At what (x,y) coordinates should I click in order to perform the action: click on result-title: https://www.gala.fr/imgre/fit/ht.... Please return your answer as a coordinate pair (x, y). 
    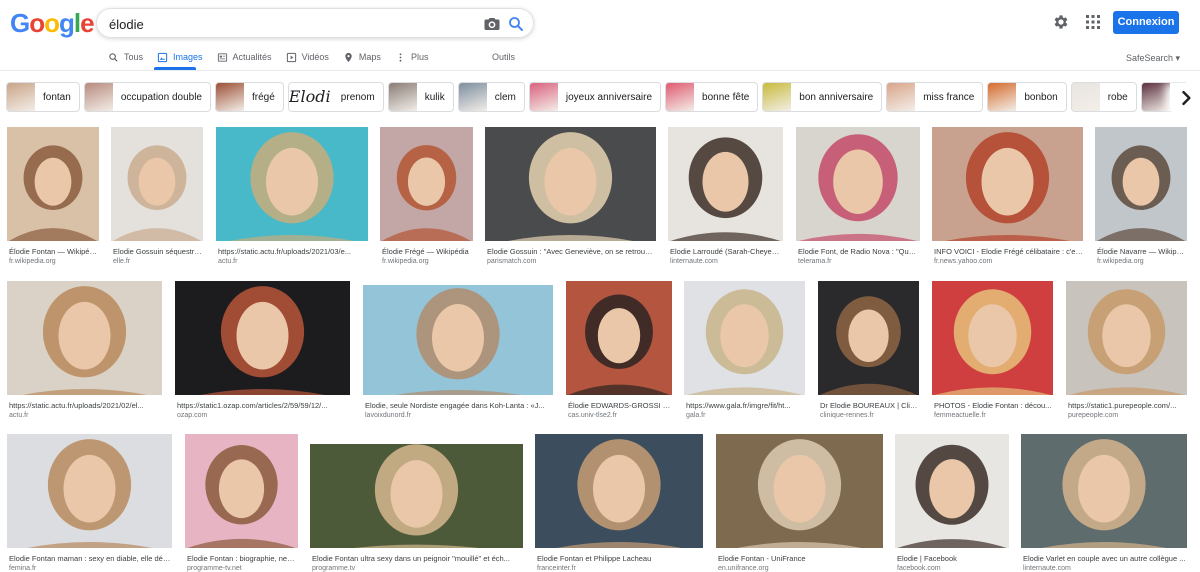
    Looking at the image, I should click on (745, 405).